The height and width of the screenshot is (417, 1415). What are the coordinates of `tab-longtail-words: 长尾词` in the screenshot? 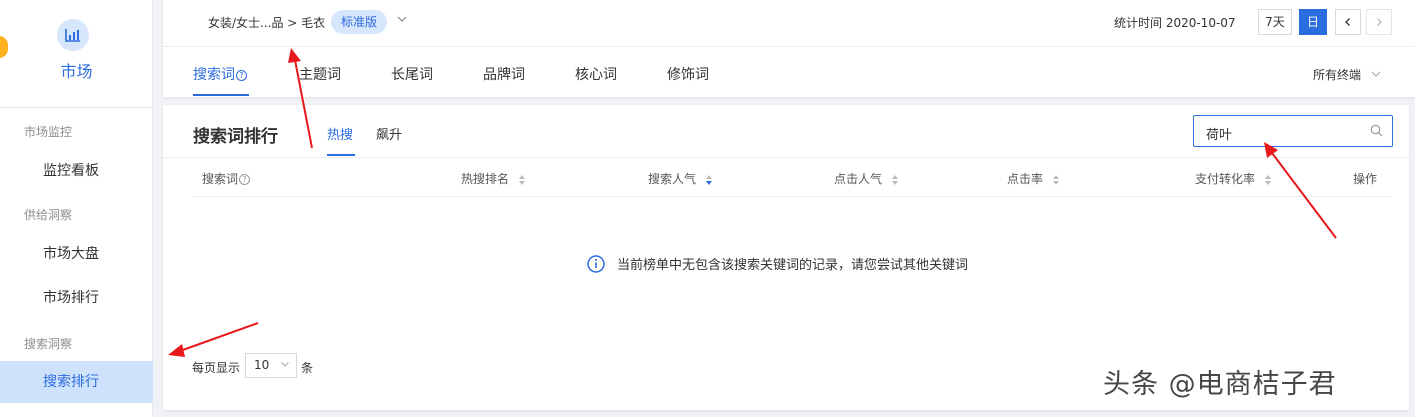 It's located at (412, 74).